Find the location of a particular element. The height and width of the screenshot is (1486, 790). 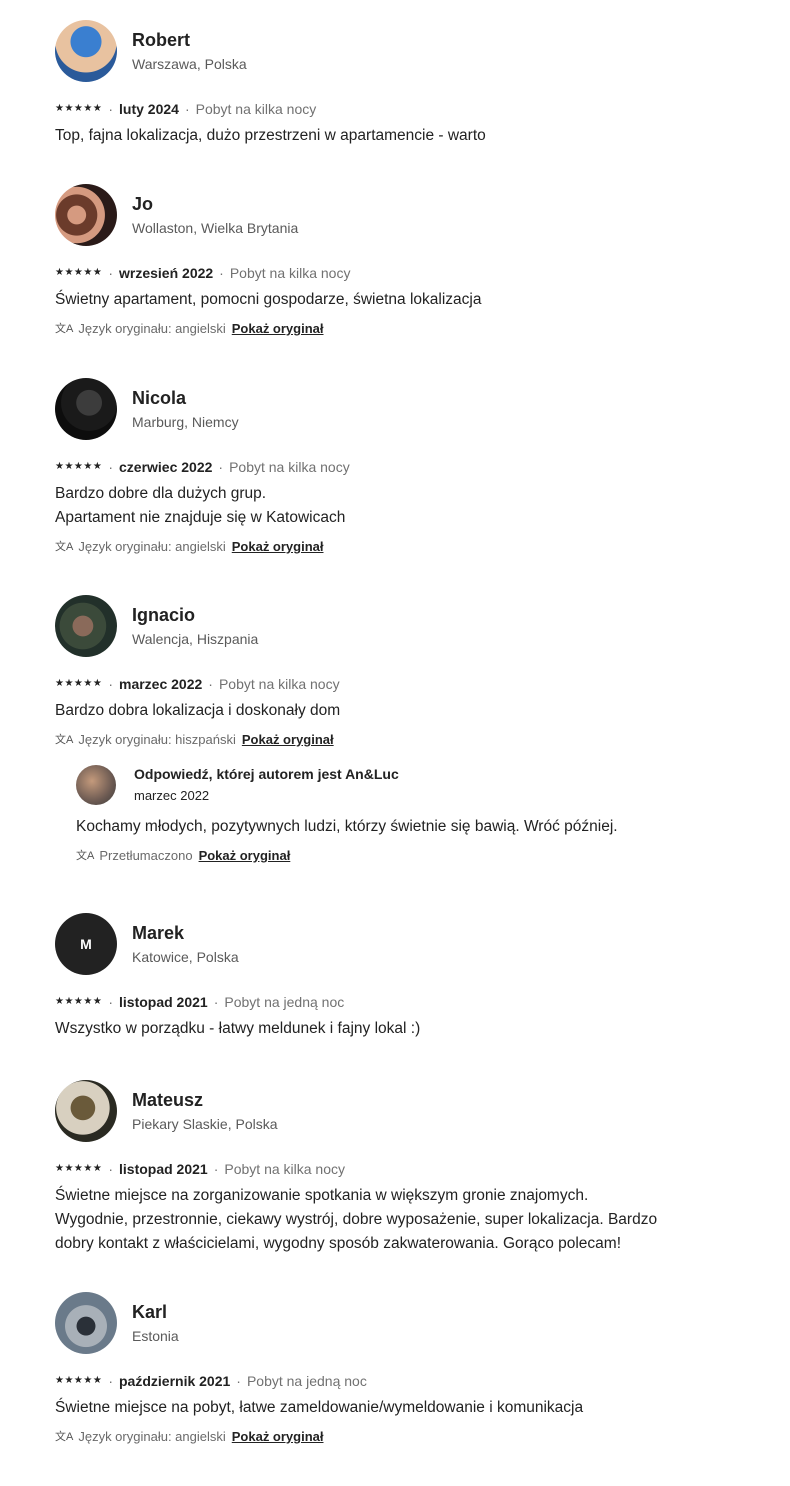

review-date: luty 2024 is located at coordinates (149, 109).